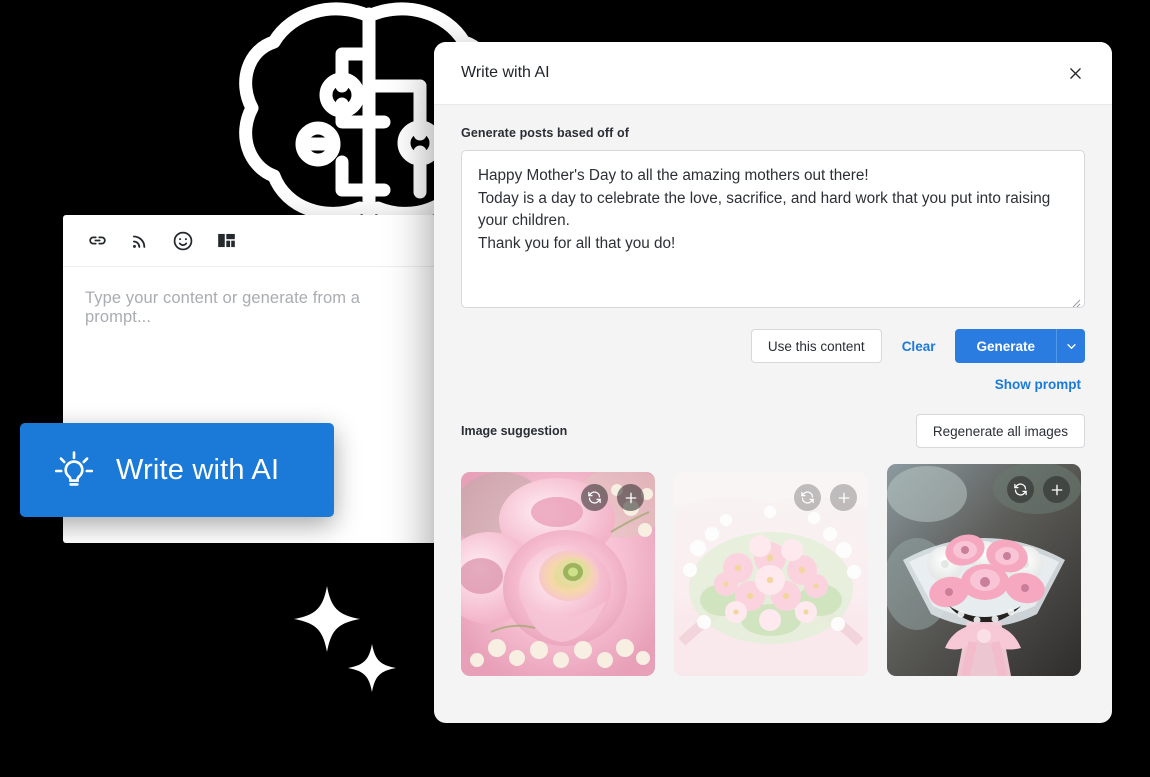 The height and width of the screenshot is (777, 1150). Describe the element at coordinates (919, 346) in the screenshot. I see `clear-button: Clear` at that location.